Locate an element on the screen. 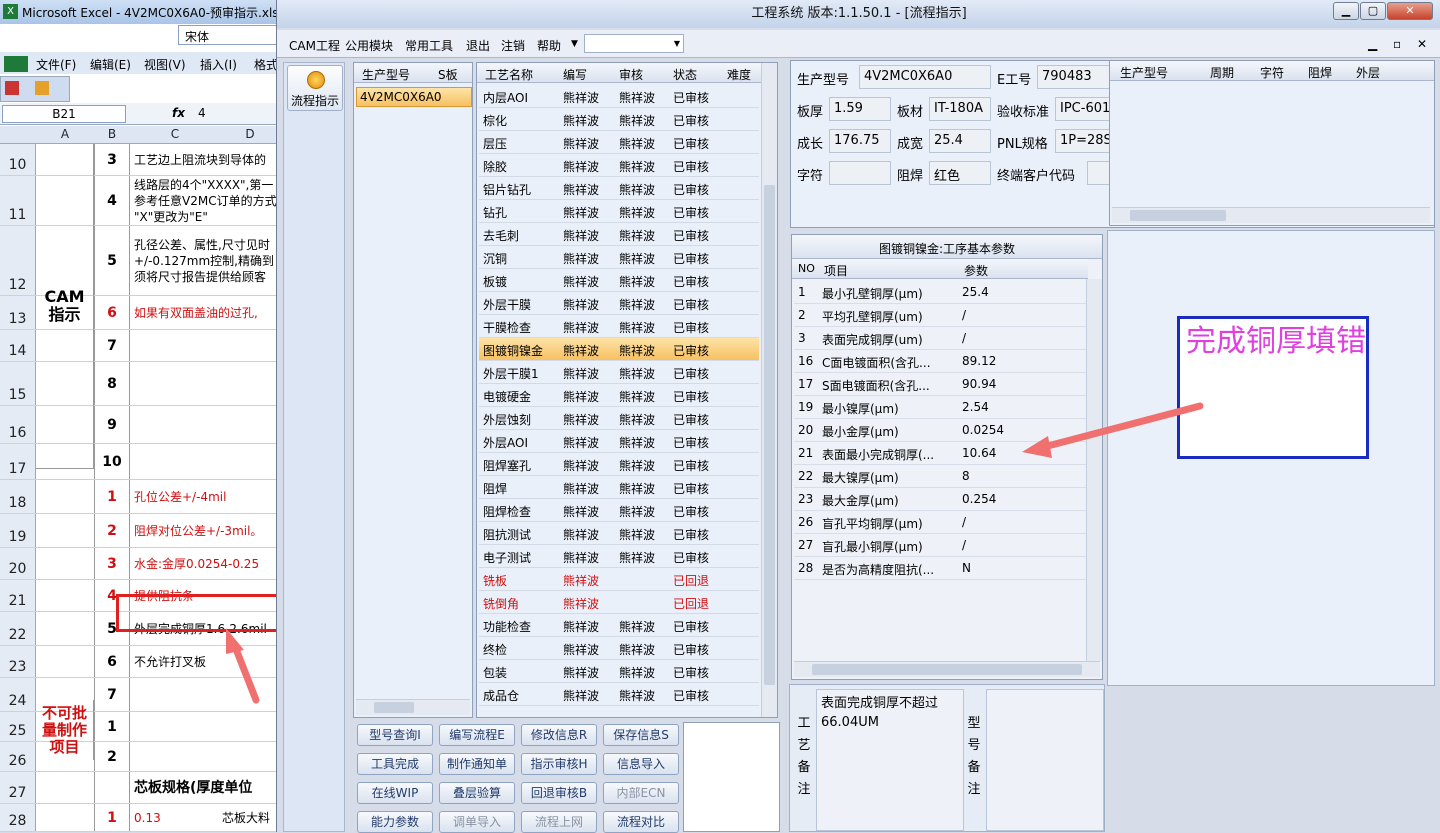  row-number: 23 is located at coordinates (18, 661).